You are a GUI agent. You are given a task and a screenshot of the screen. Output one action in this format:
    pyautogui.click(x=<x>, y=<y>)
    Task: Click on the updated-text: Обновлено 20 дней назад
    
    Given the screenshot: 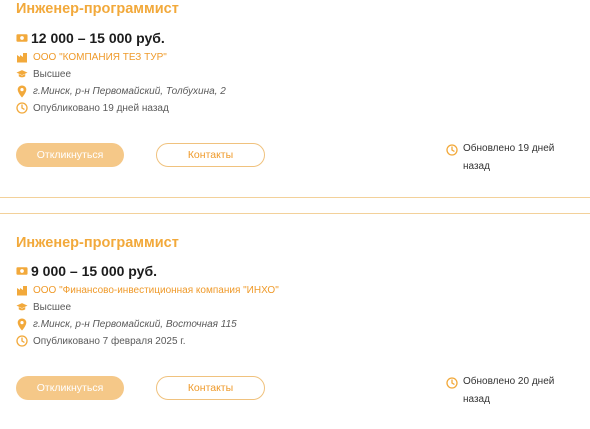 What is the action you would take?
    pyautogui.click(x=509, y=390)
    